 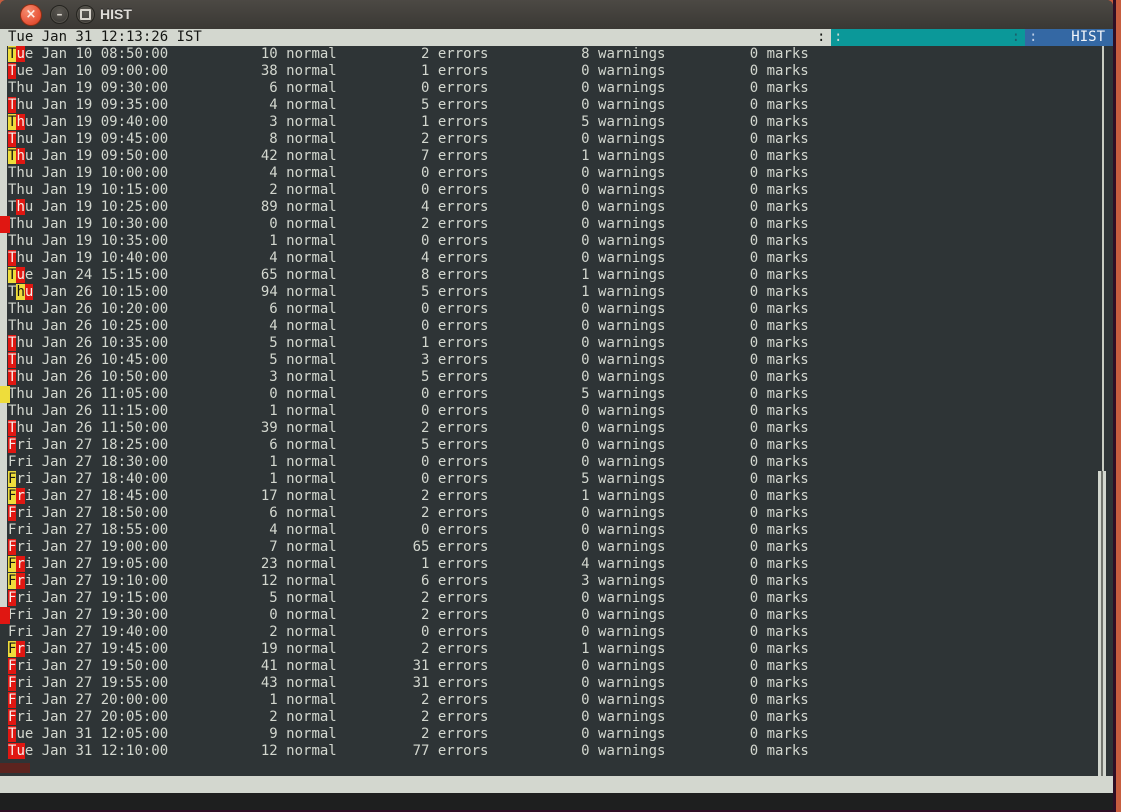 I want to click on scrollbar-thumb, so click(x=1102, y=623).